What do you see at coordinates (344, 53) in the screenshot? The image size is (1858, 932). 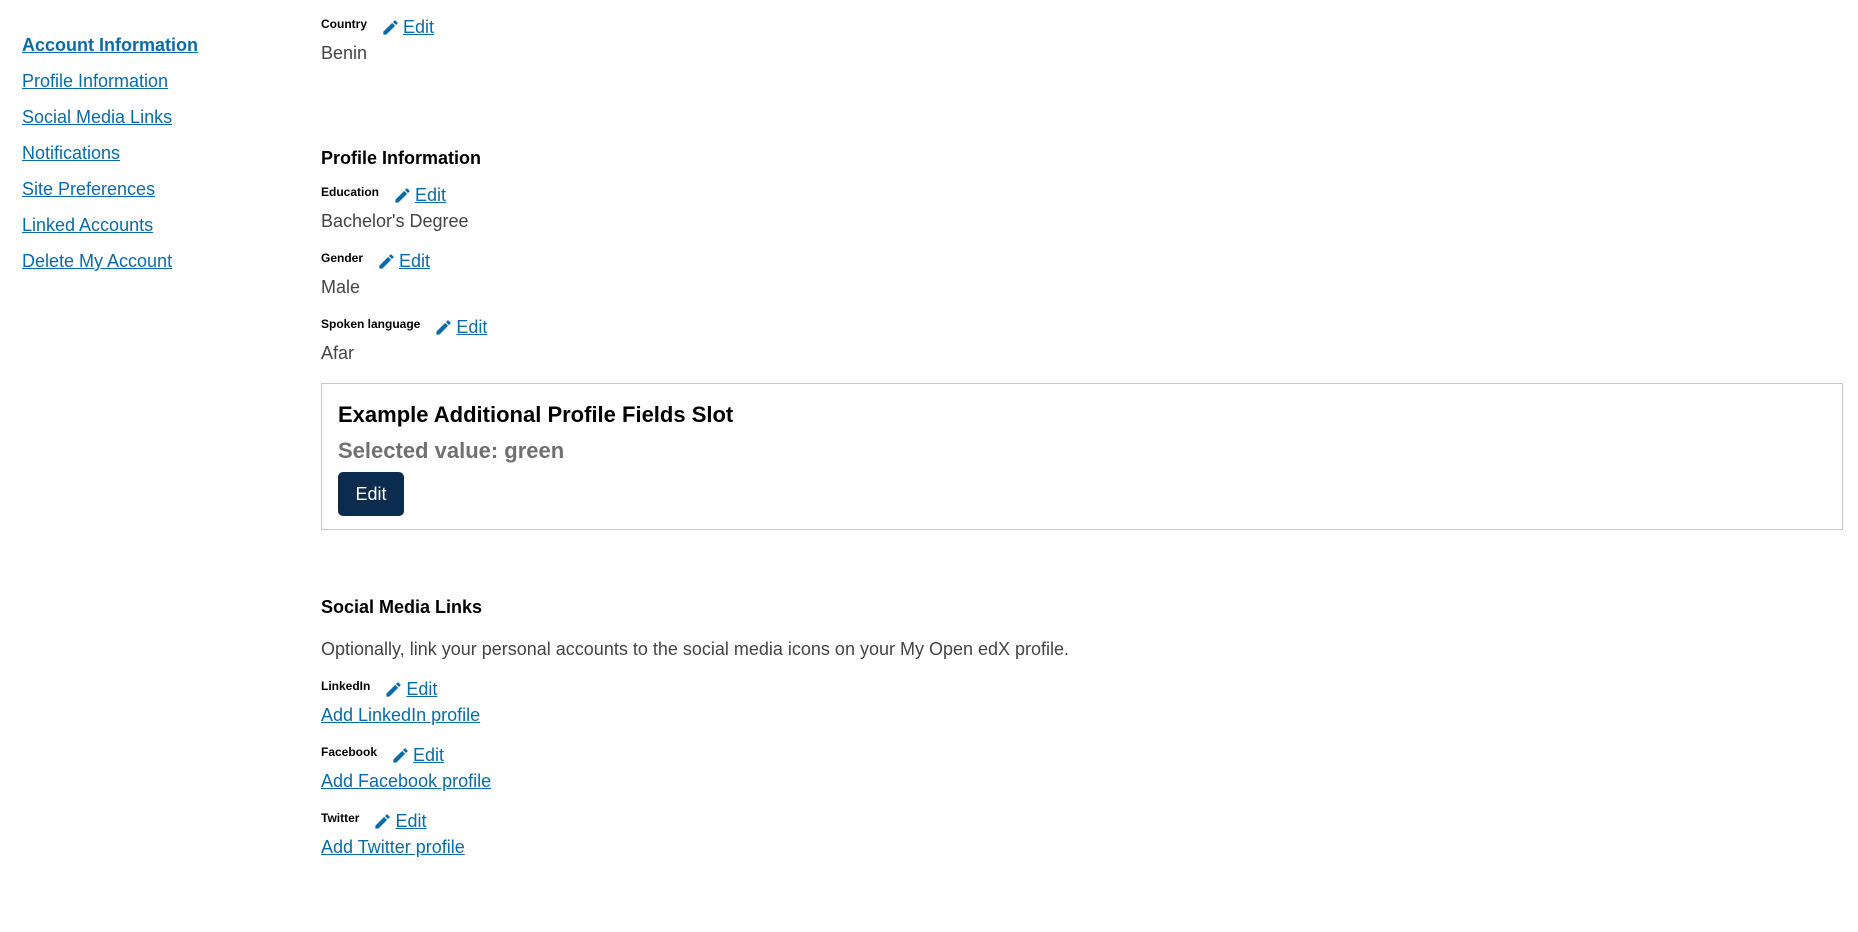 I see `country-value: Benin` at bounding box center [344, 53].